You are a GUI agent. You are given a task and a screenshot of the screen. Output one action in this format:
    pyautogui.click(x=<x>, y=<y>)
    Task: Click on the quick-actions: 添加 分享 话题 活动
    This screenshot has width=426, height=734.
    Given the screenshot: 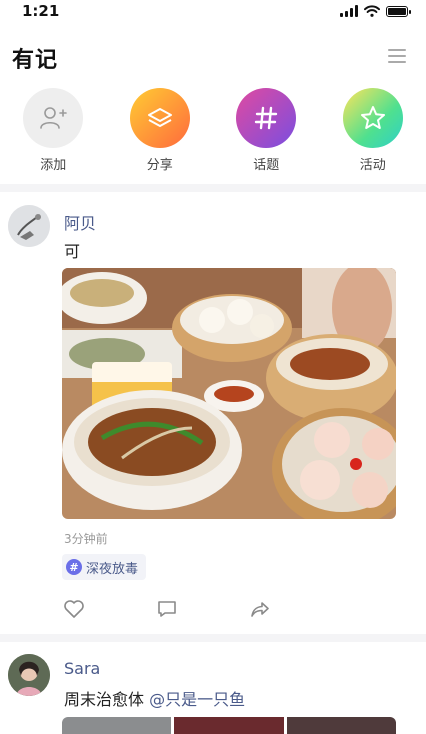 What is the action you would take?
    pyautogui.click(x=213, y=134)
    